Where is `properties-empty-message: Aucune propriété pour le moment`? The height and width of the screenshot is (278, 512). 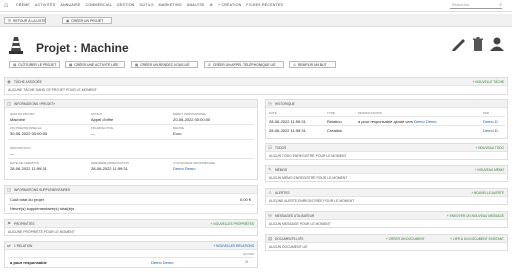
properties-empty-message: Aucune propriété pour le moment is located at coordinates (41, 232).